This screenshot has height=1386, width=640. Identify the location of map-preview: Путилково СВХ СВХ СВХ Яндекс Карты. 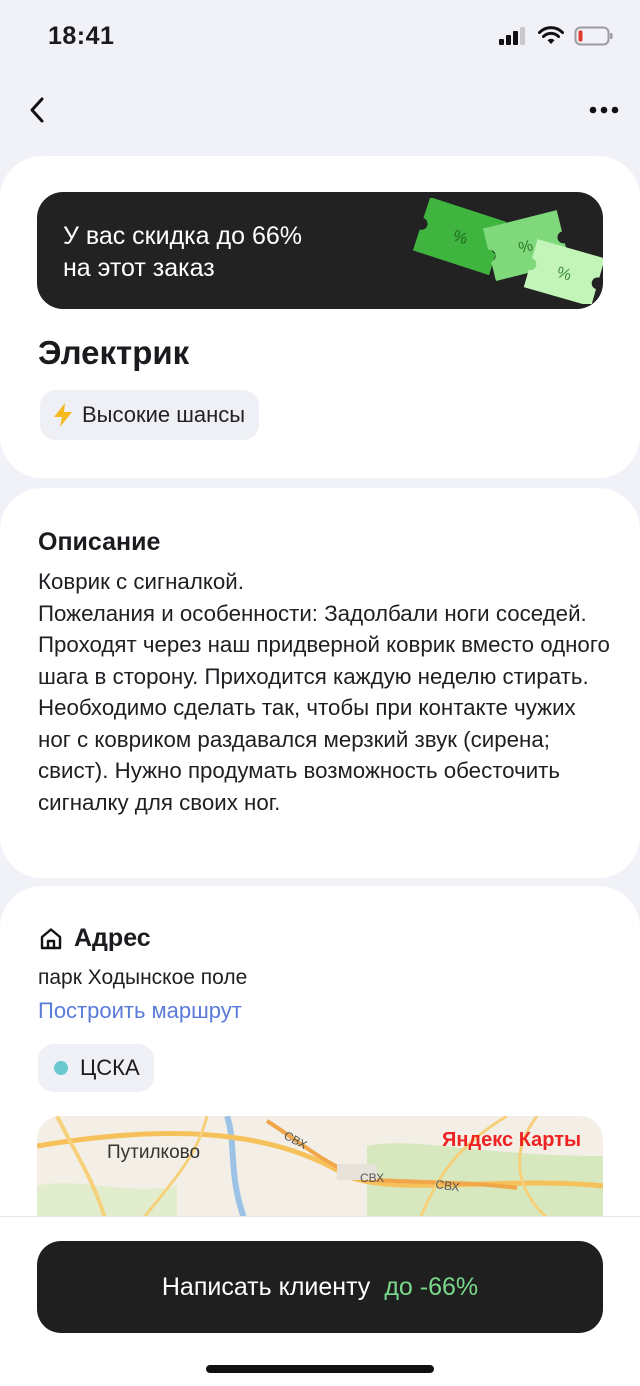
(320, 1171).